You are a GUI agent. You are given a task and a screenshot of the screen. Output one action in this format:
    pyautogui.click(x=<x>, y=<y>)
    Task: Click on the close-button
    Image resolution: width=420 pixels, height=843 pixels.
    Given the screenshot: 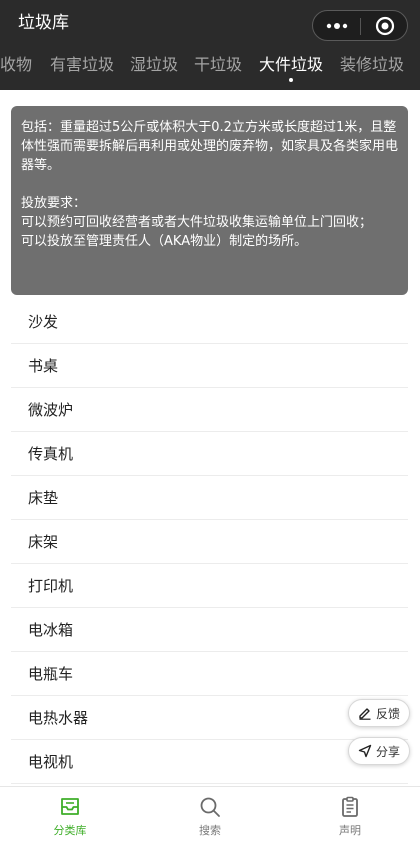 What is the action you would take?
    pyautogui.click(x=384, y=25)
    